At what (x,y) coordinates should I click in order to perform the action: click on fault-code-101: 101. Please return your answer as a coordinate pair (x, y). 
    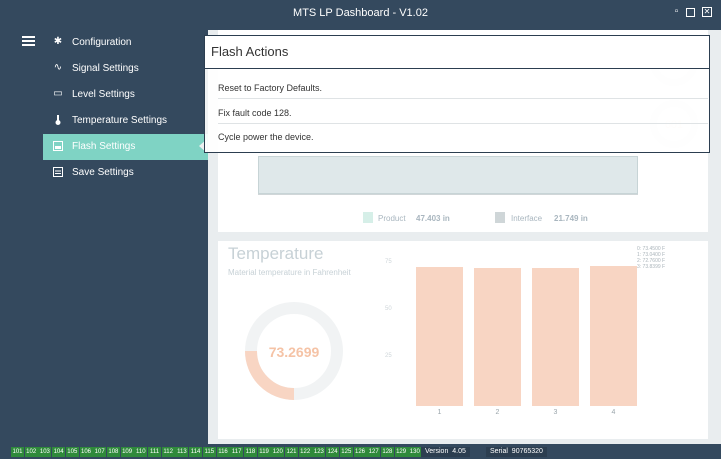
    Looking at the image, I should click on (17, 452).